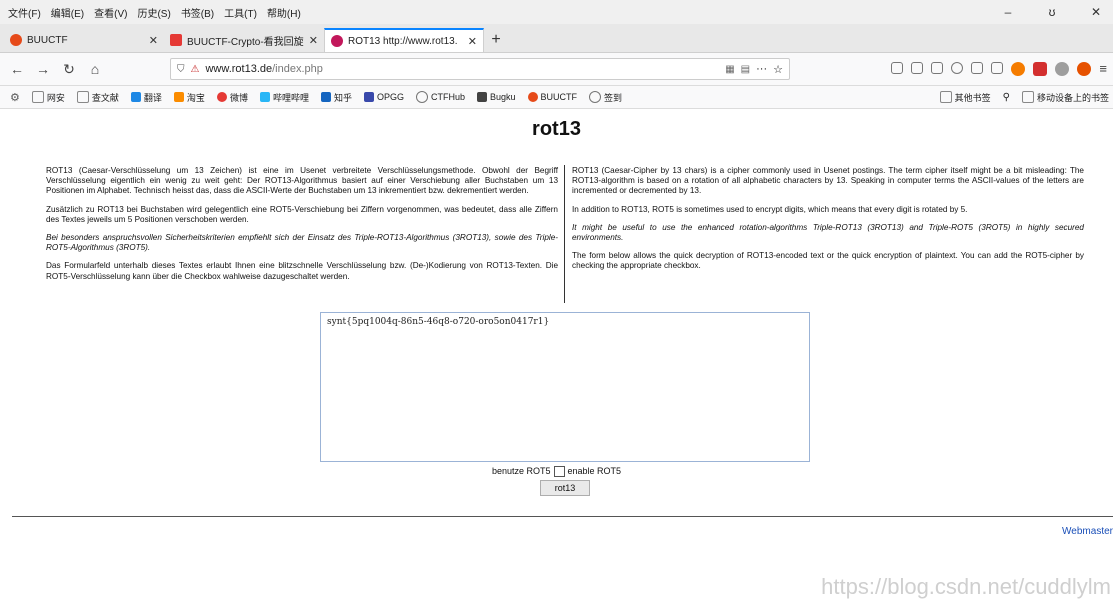 This screenshot has width=1113, height=614. What do you see at coordinates (336, 97) in the screenshot?
I see `bookmark-item: 知乎` at bounding box center [336, 97].